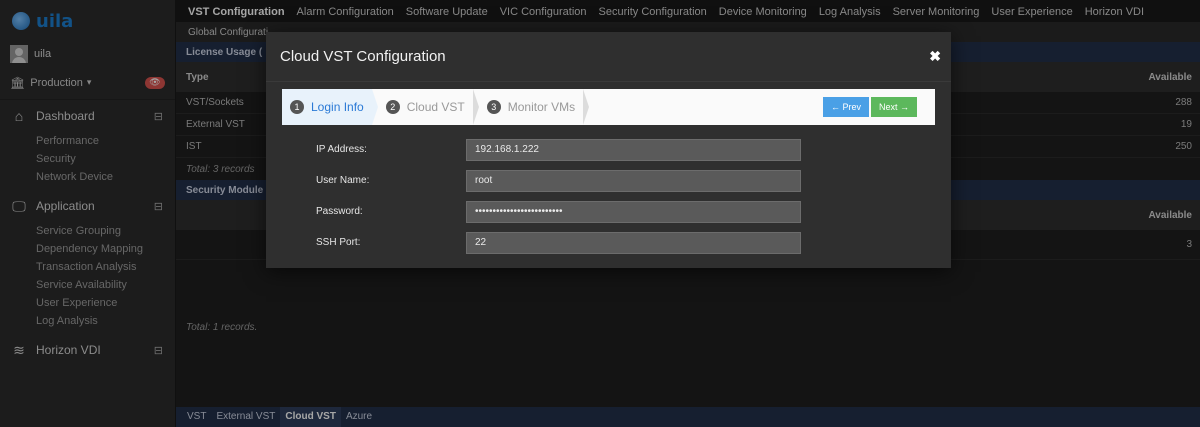  Describe the element at coordinates (633, 242) in the screenshot. I see `ssh-port-field: 22` at that location.